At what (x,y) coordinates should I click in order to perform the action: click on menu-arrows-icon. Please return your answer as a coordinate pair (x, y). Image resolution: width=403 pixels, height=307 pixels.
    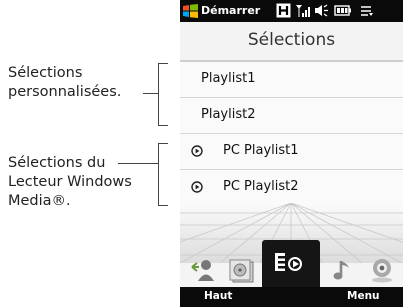
    Looking at the image, I should click on (367, 10).